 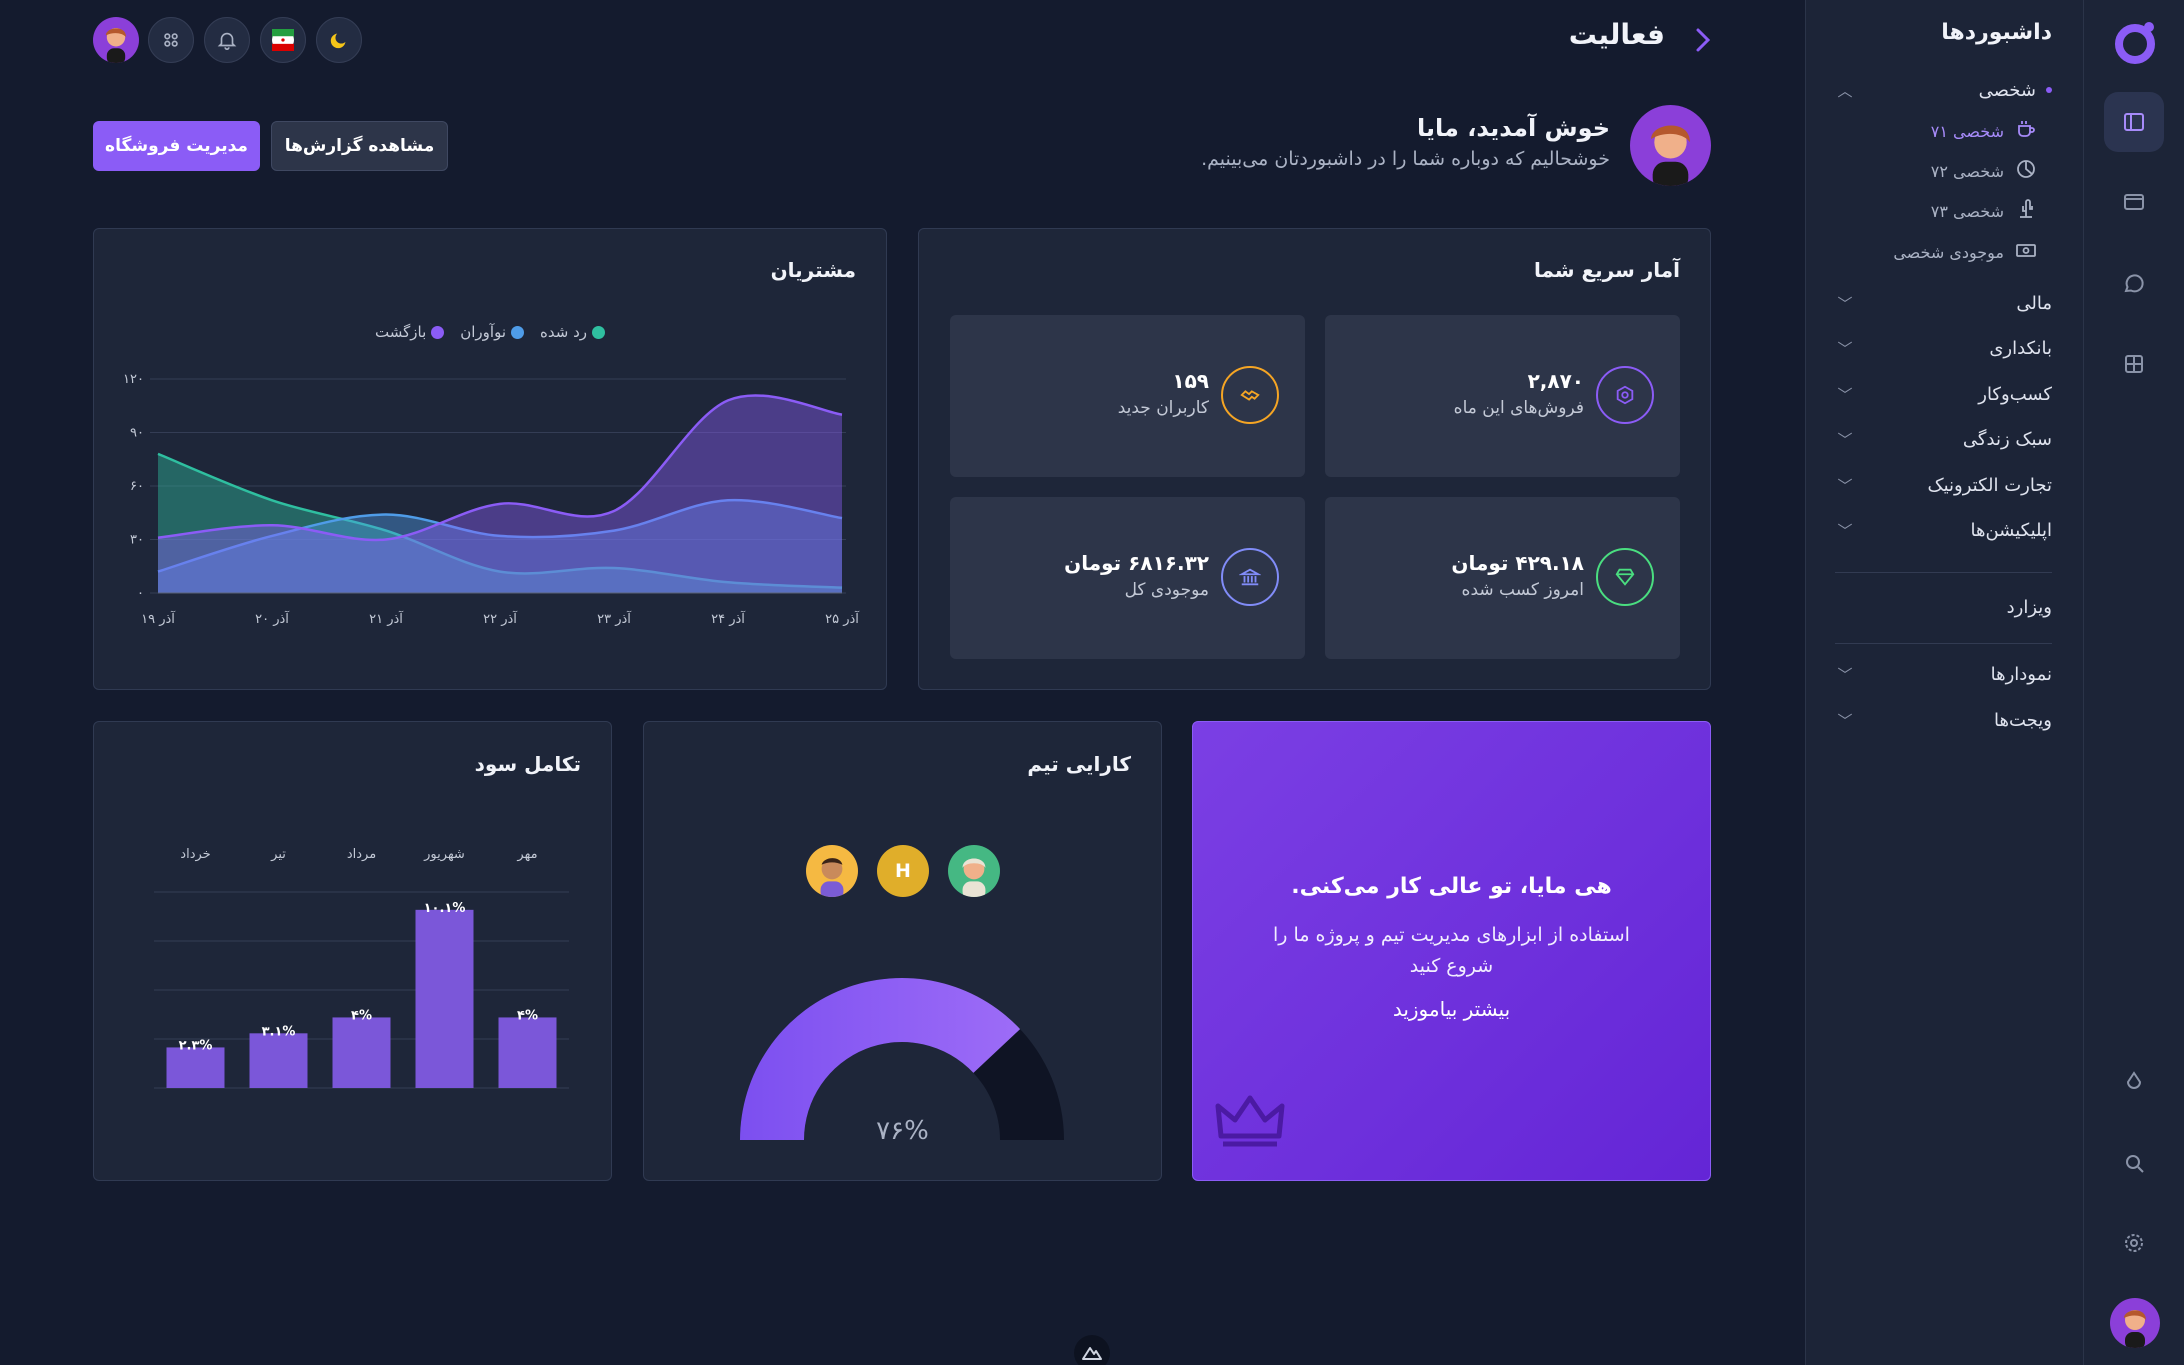 I want to click on sidebar-subitem-personal-71: شخصی ۷۱, so click(x=1984, y=131).